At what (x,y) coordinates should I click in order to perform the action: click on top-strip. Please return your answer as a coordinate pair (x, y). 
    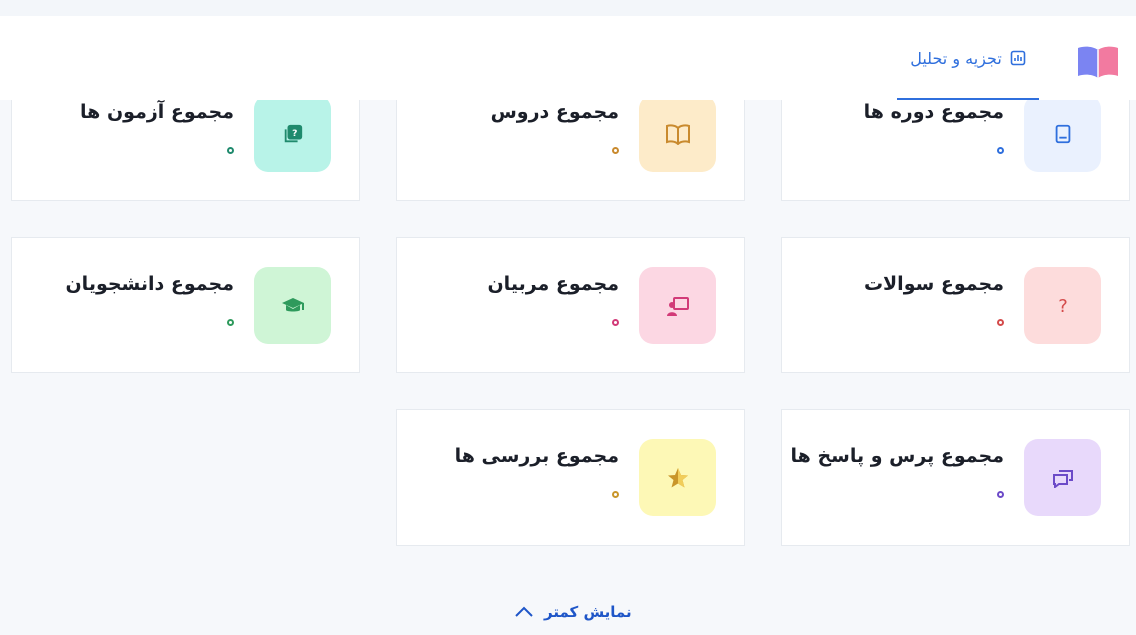
    Looking at the image, I should click on (568, 8).